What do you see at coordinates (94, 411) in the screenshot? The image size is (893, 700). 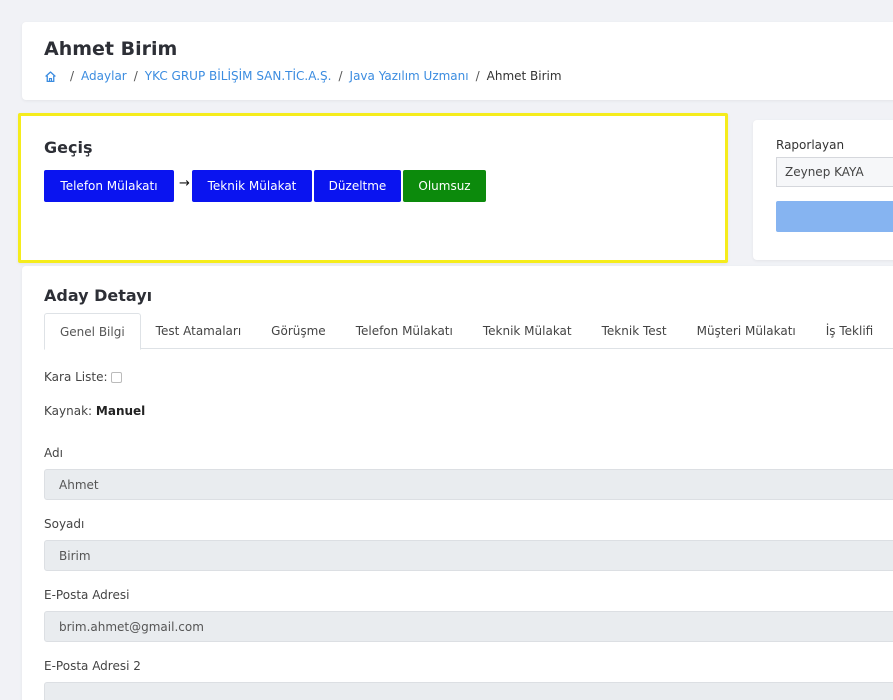 I see `source-row: Kaynak: Manuel` at bounding box center [94, 411].